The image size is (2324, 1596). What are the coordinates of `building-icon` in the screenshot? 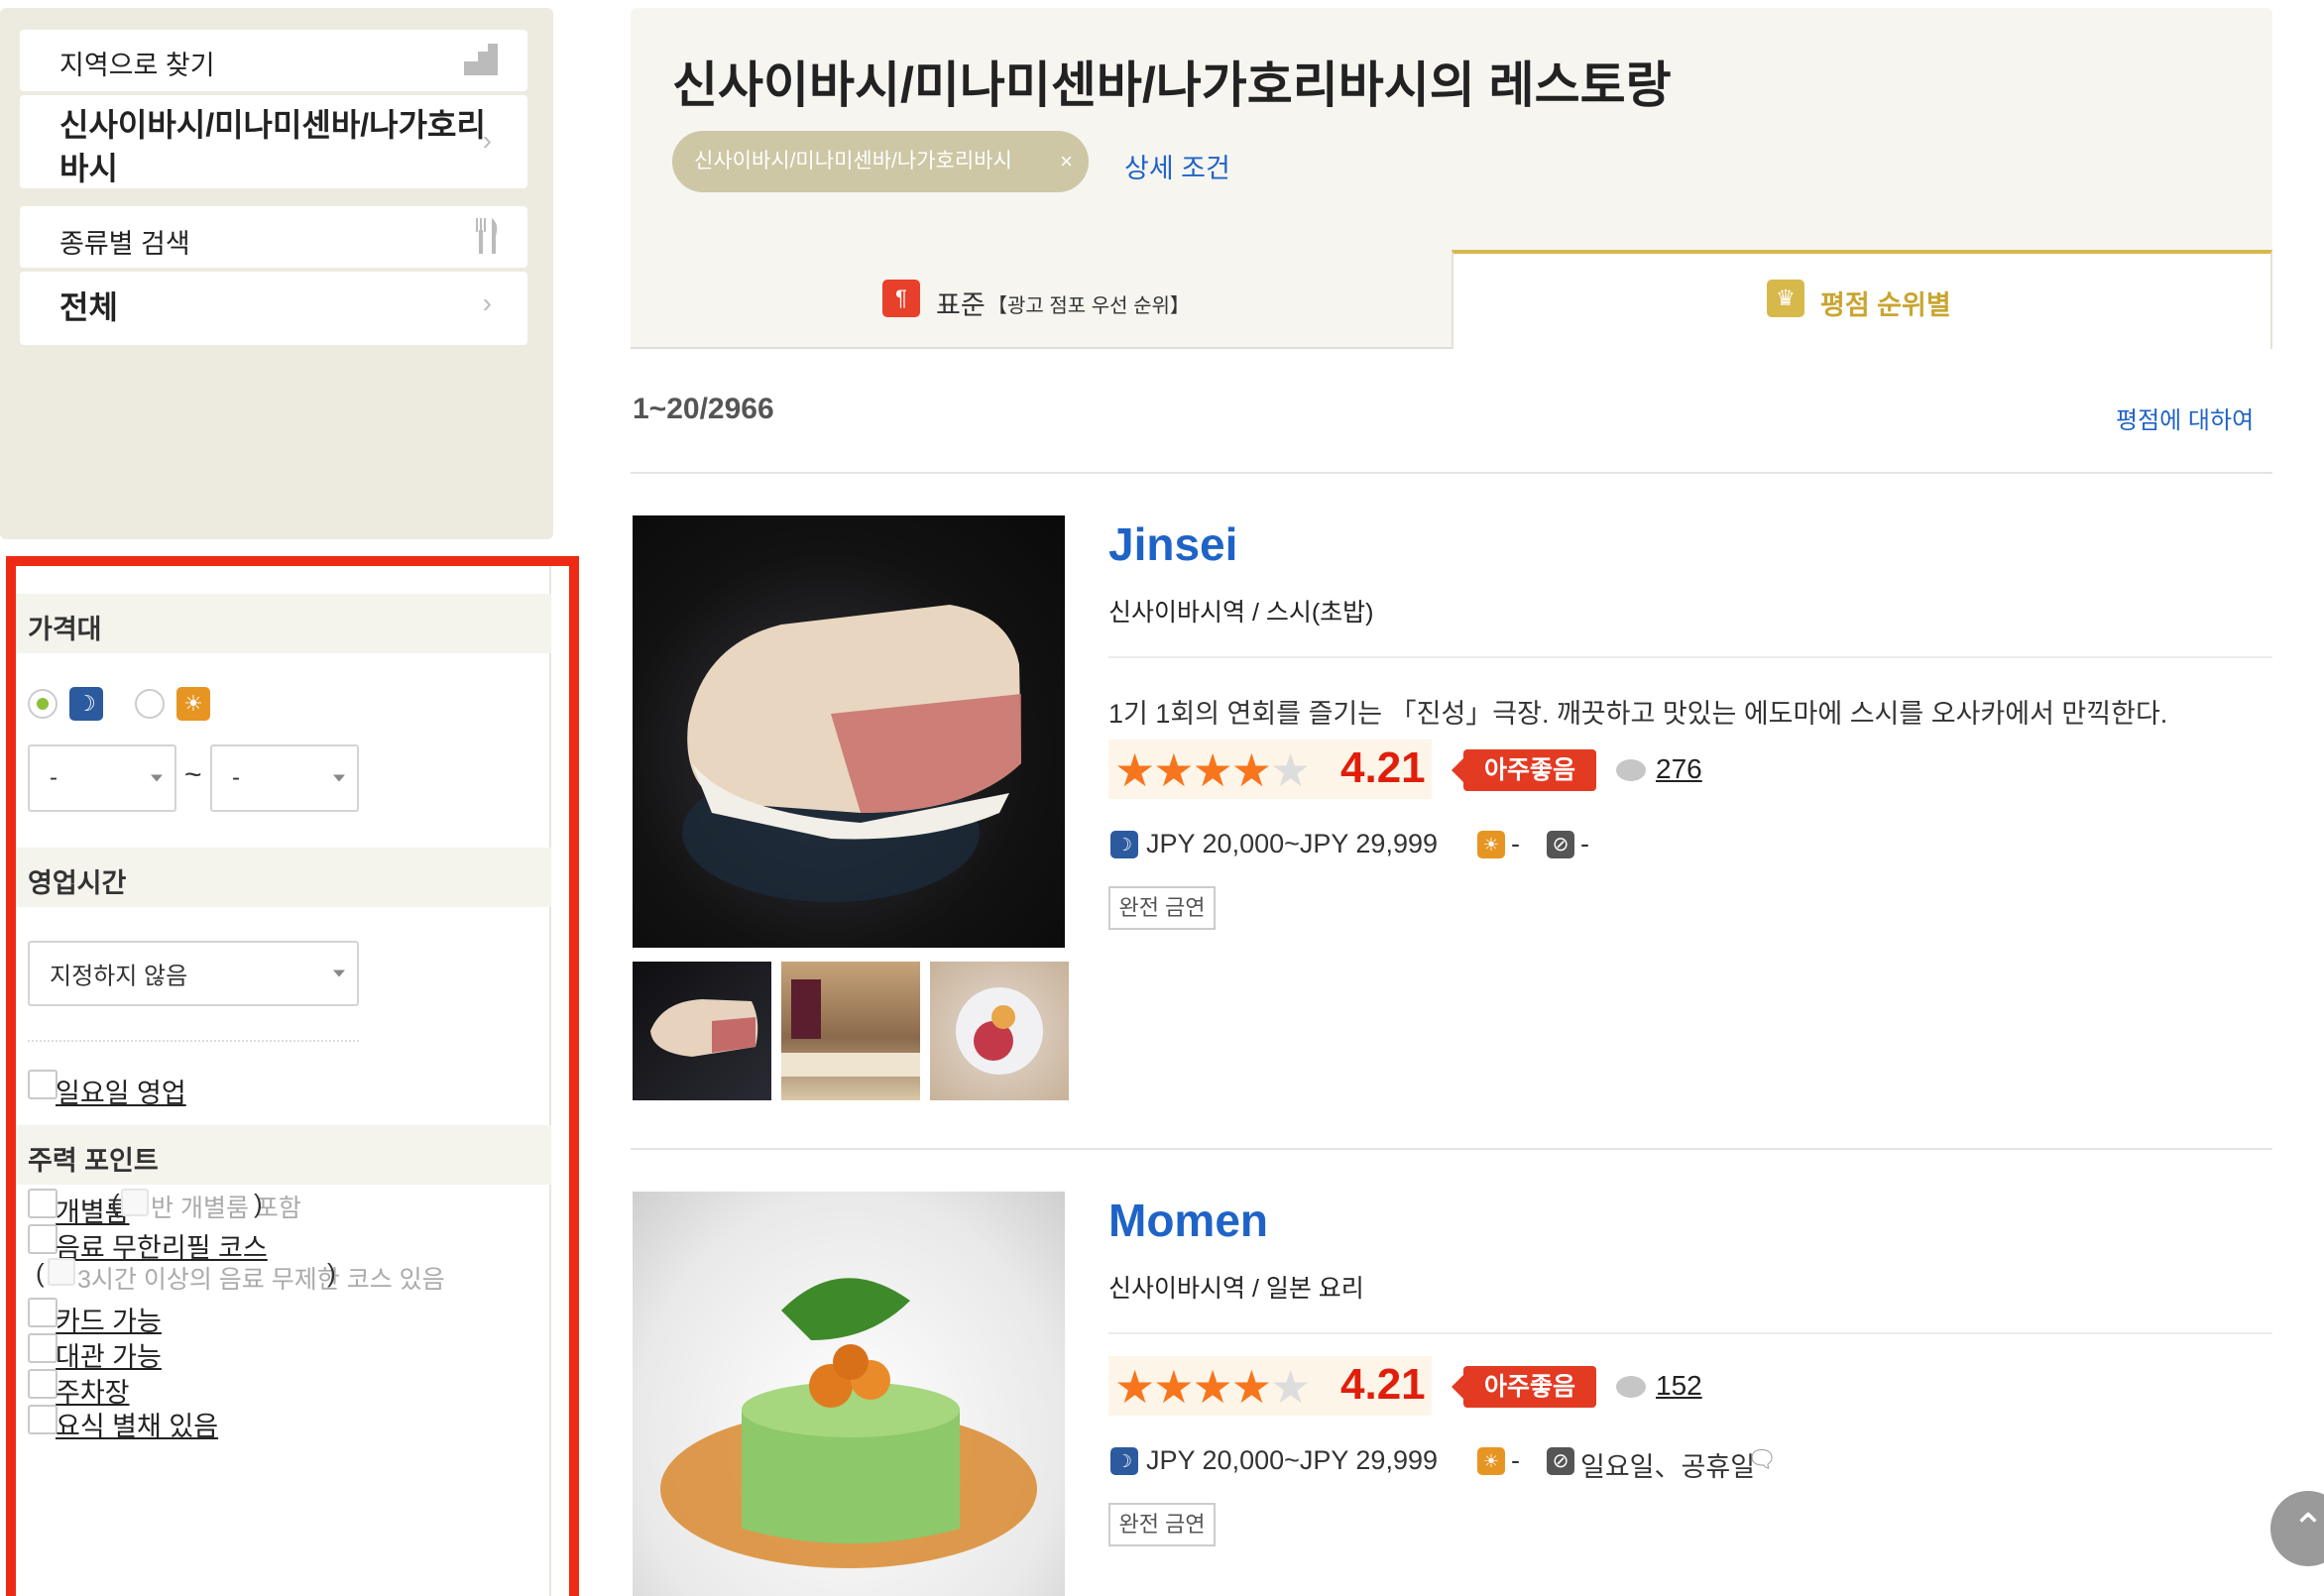 It's located at (481, 60).